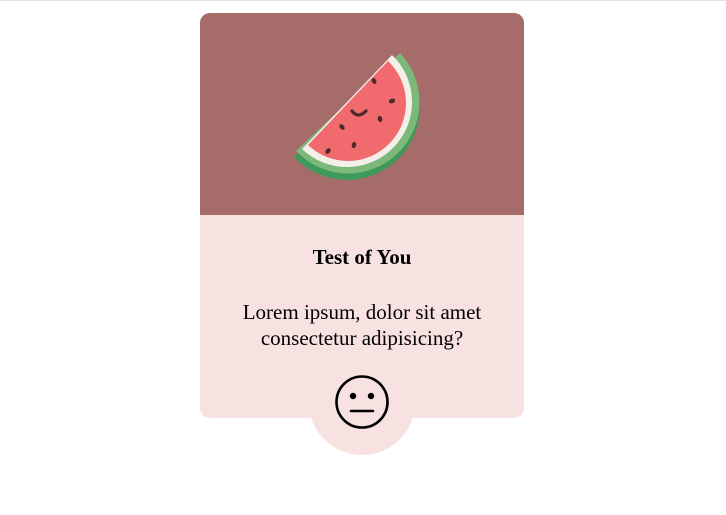  What do you see at coordinates (357, 116) in the screenshot?
I see `watermelon-icon` at bounding box center [357, 116].